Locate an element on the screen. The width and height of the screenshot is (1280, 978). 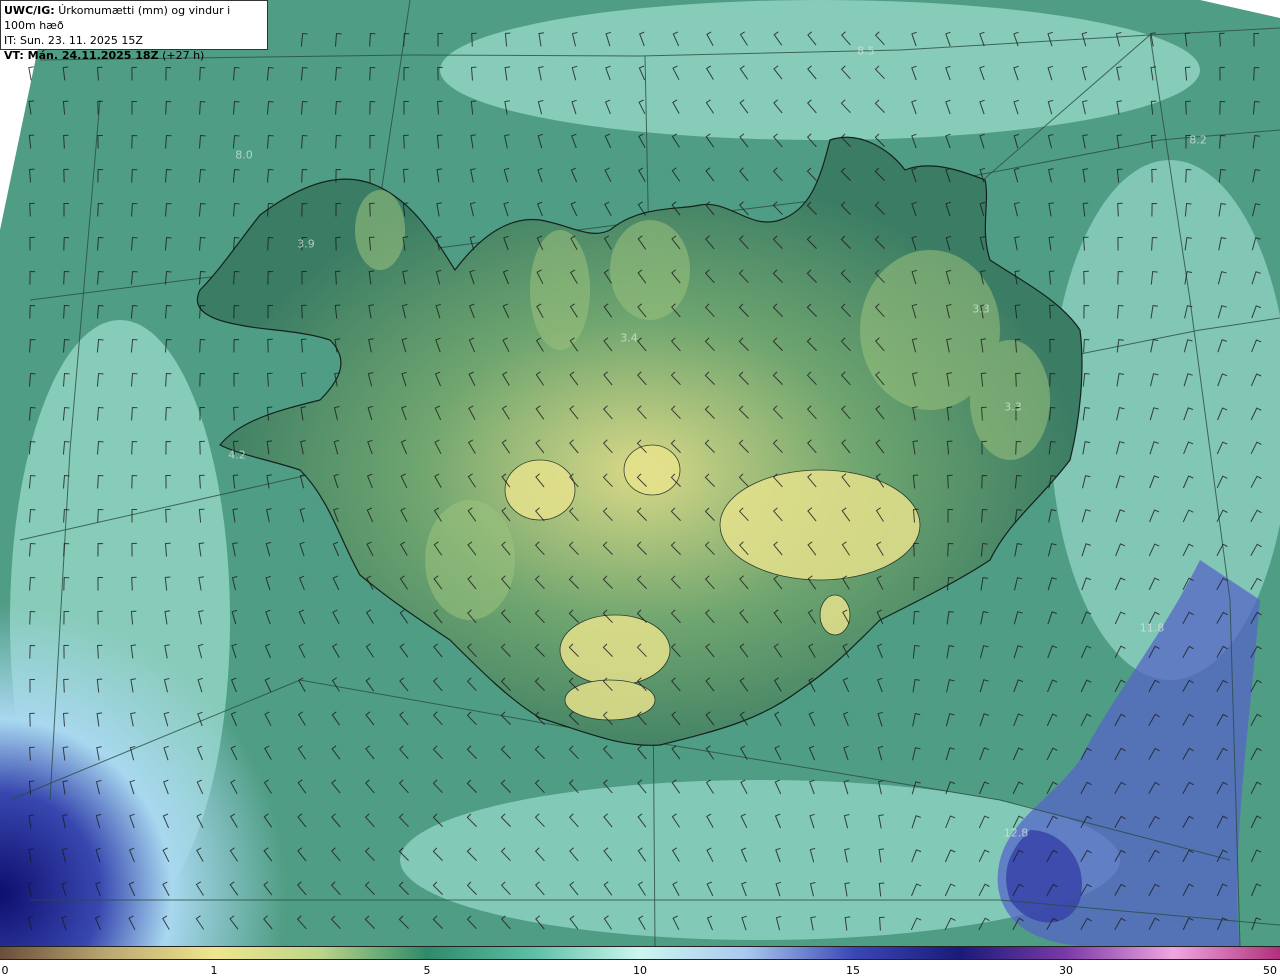
max-label-northwest-sea: 8.0 is located at coordinates (244, 155).